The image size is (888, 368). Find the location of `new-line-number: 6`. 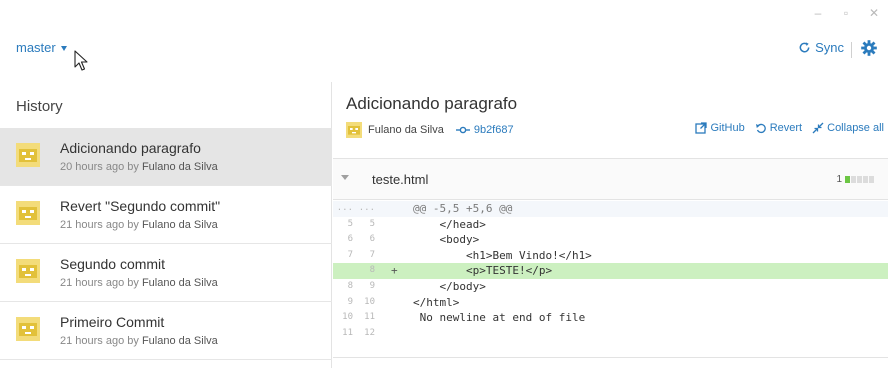

new-line-number: 6 is located at coordinates (372, 239).